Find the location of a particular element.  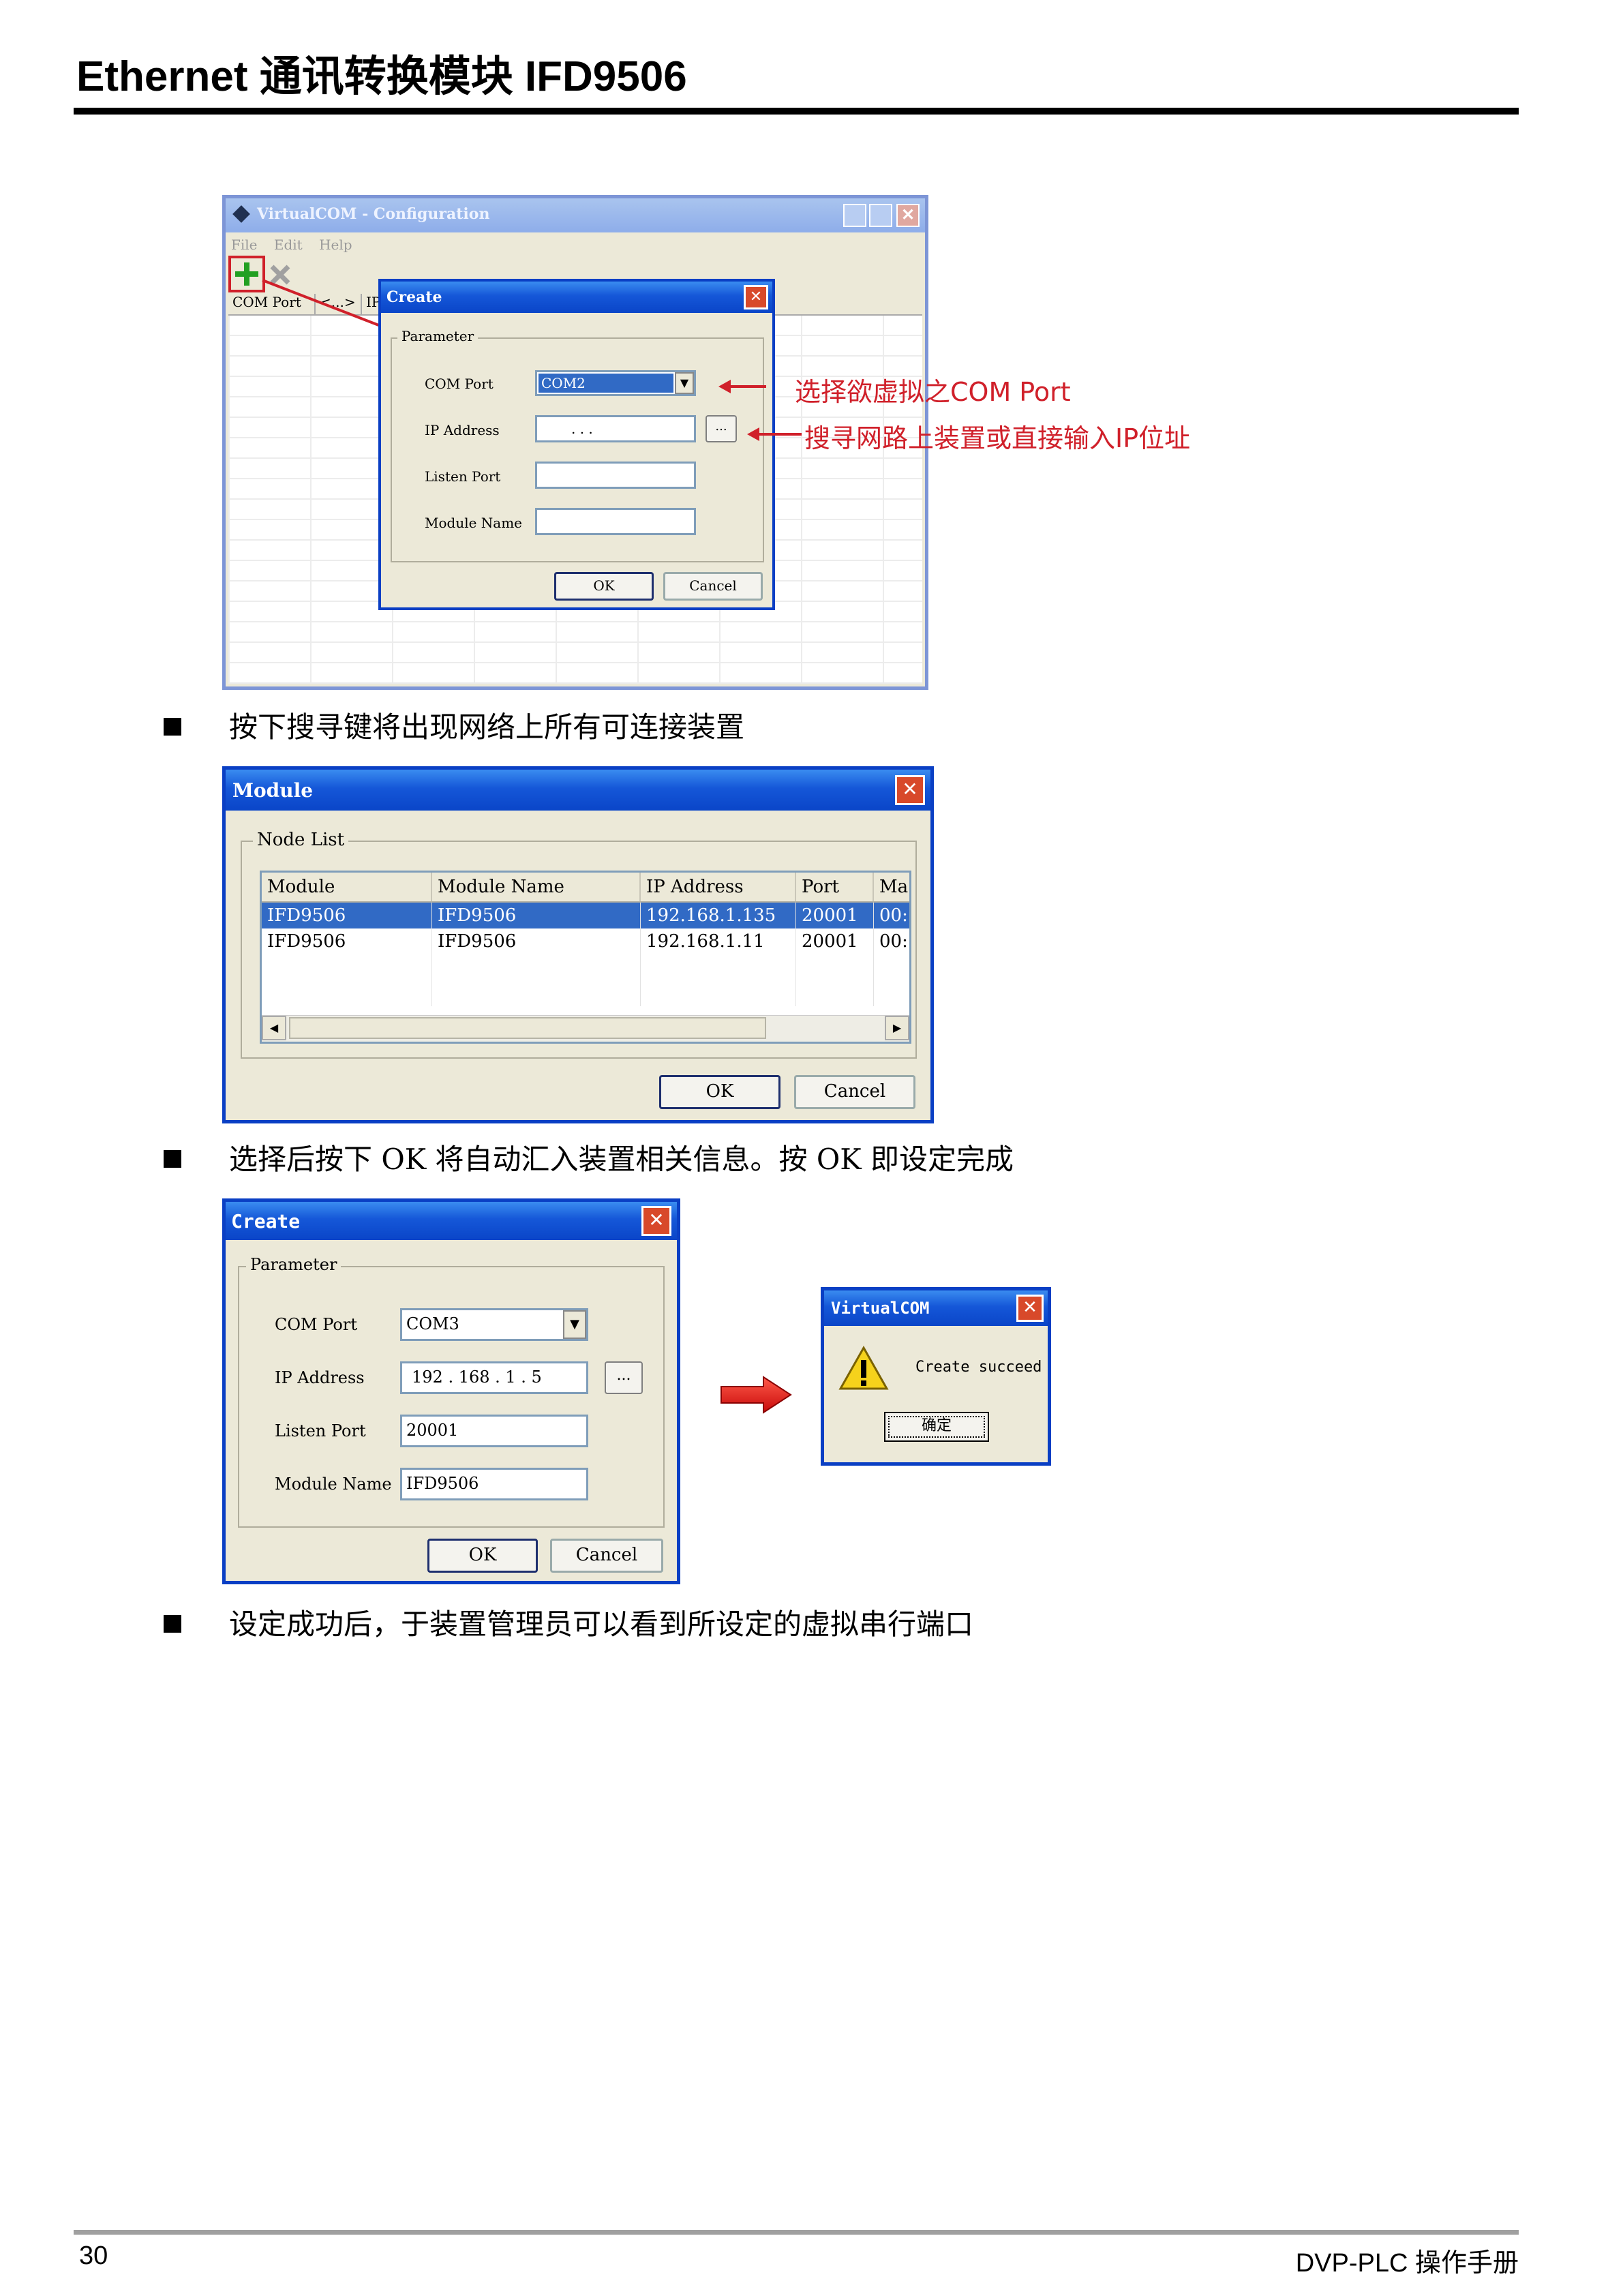

arrow-right-icon is located at coordinates (756, 1395).